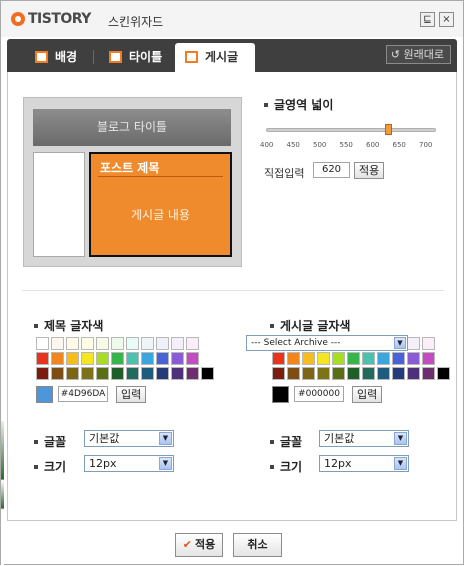  What do you see at coordinates (423, 54) in the screenshot?
I see `restore-default-label: 원래대로` at bounding box center [423, 54].